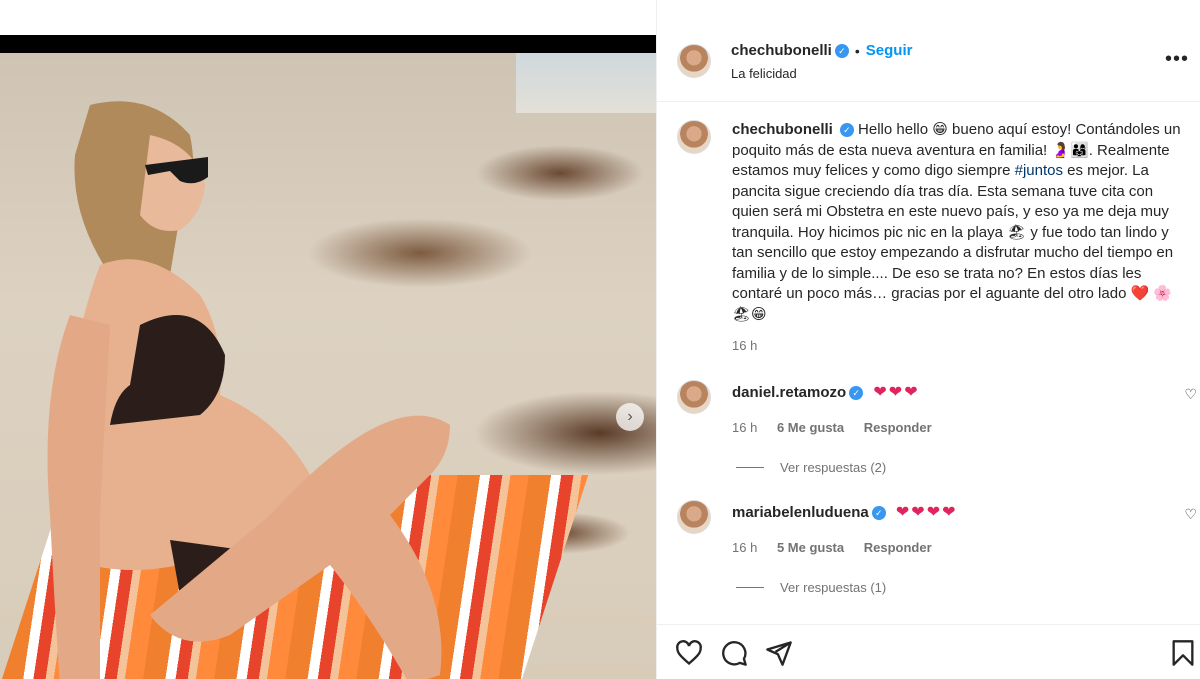  What do you see at coordinates (1177, 59) in the screenshot?
I see `more-options-icon: •••` at bounding box center [1177, 59].